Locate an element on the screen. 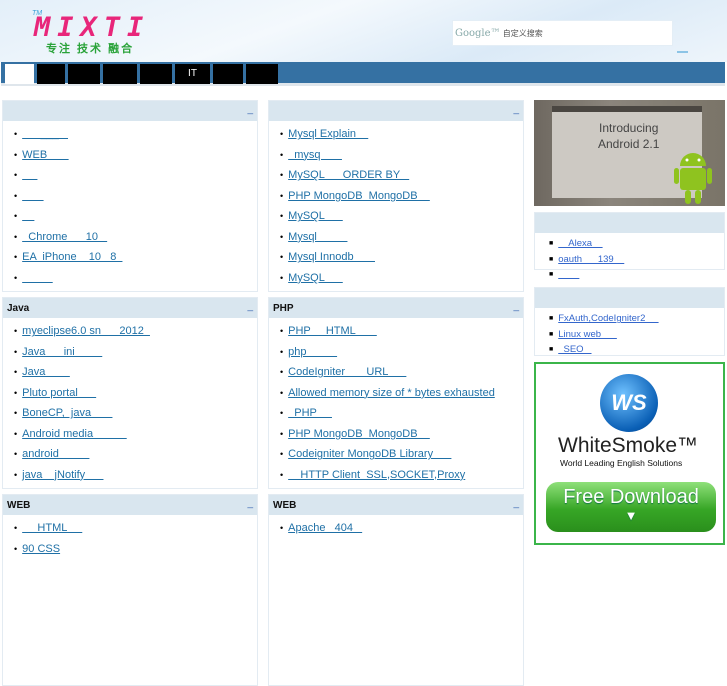  list-item: 90 CSS is located at coordinates (135, 549).